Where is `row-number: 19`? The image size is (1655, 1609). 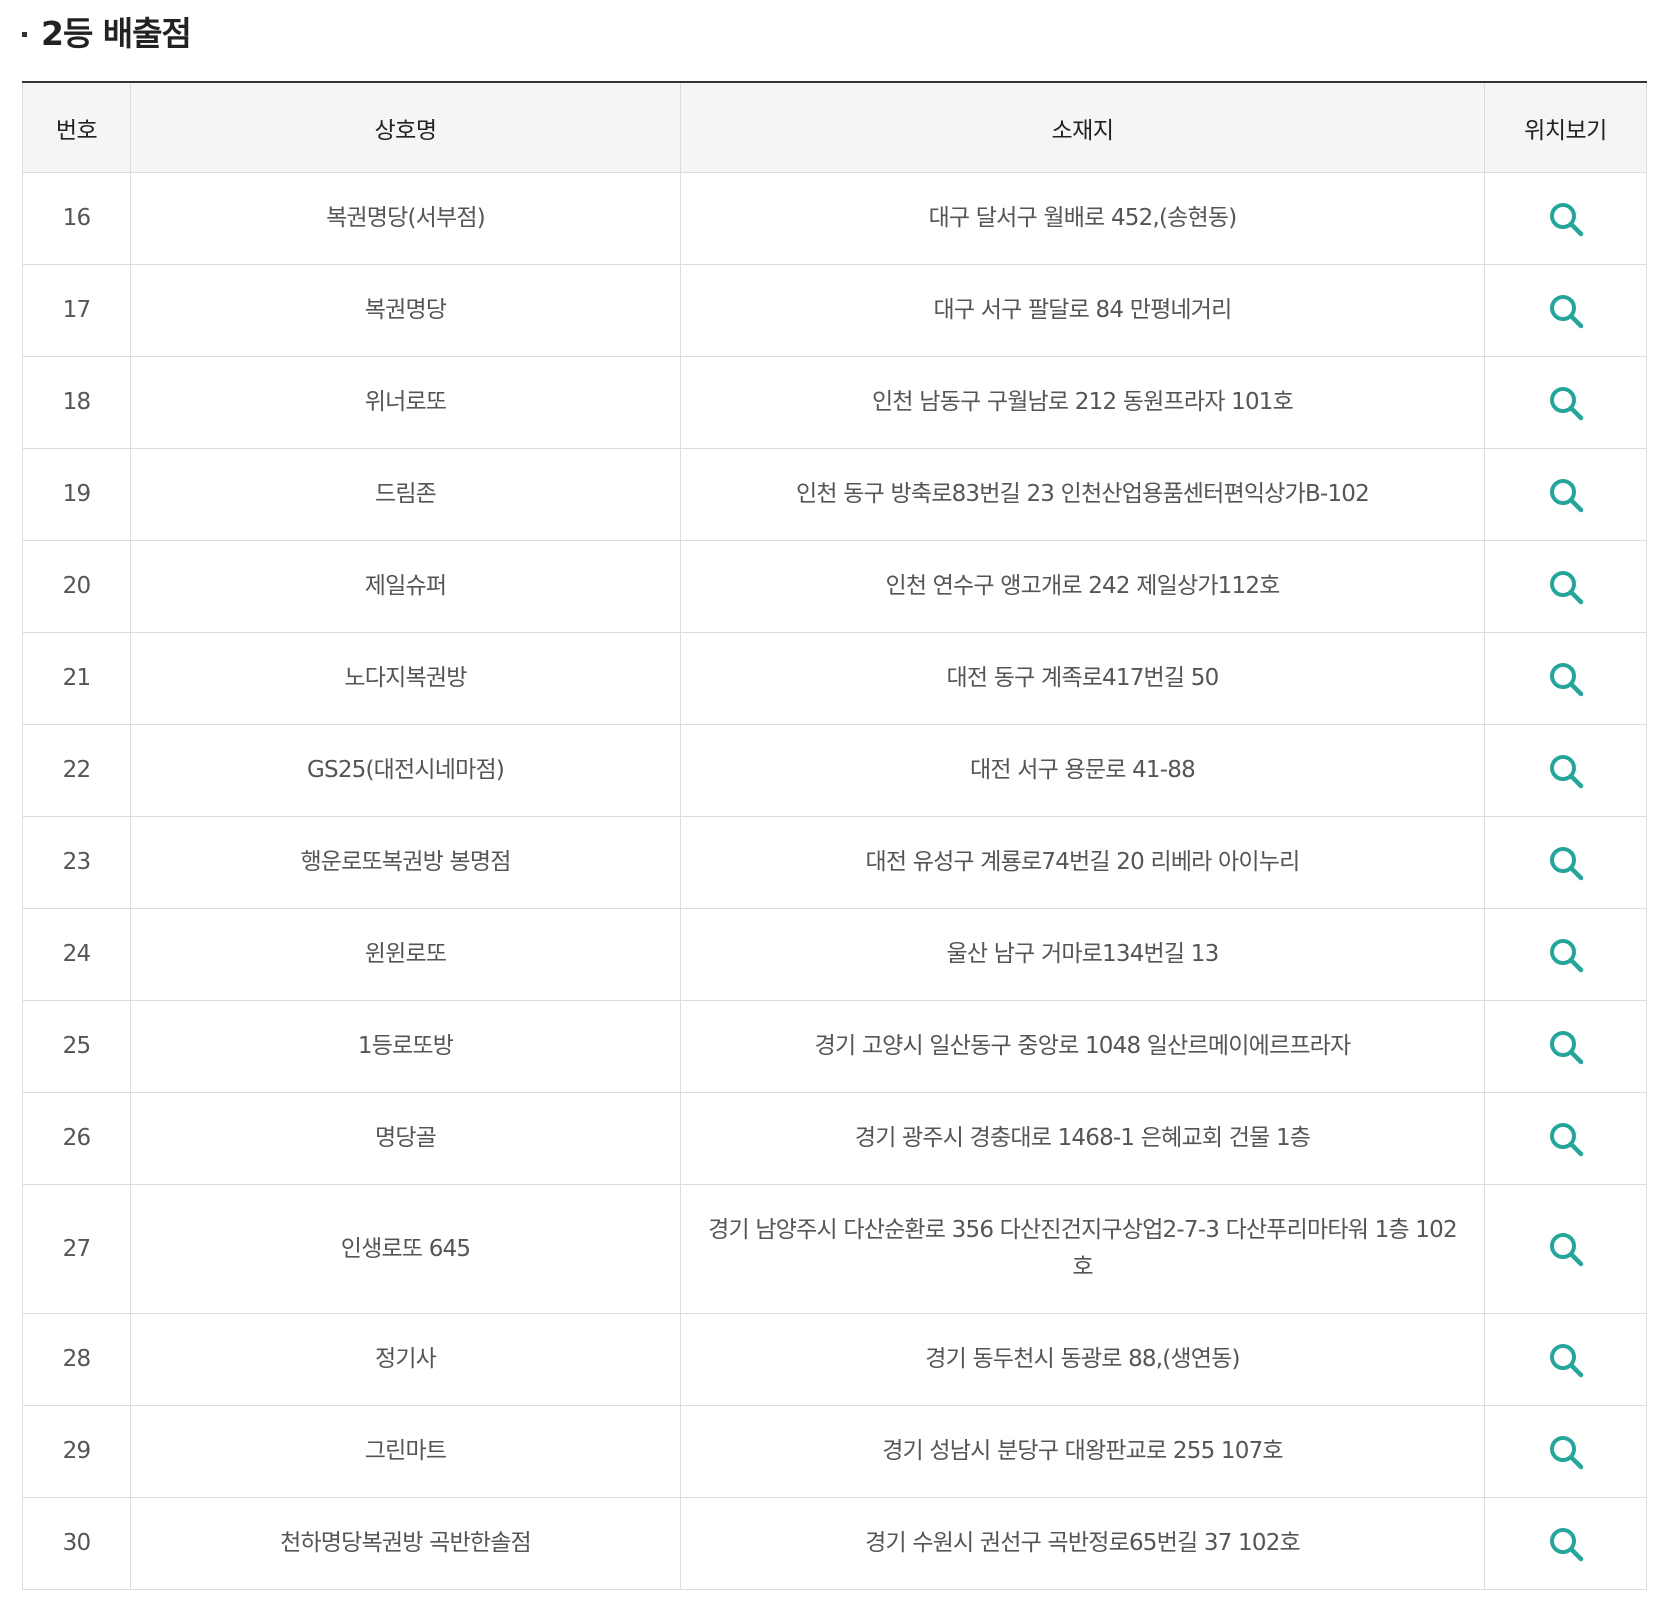 row-number: 19 is located at coordinates (76, 494).